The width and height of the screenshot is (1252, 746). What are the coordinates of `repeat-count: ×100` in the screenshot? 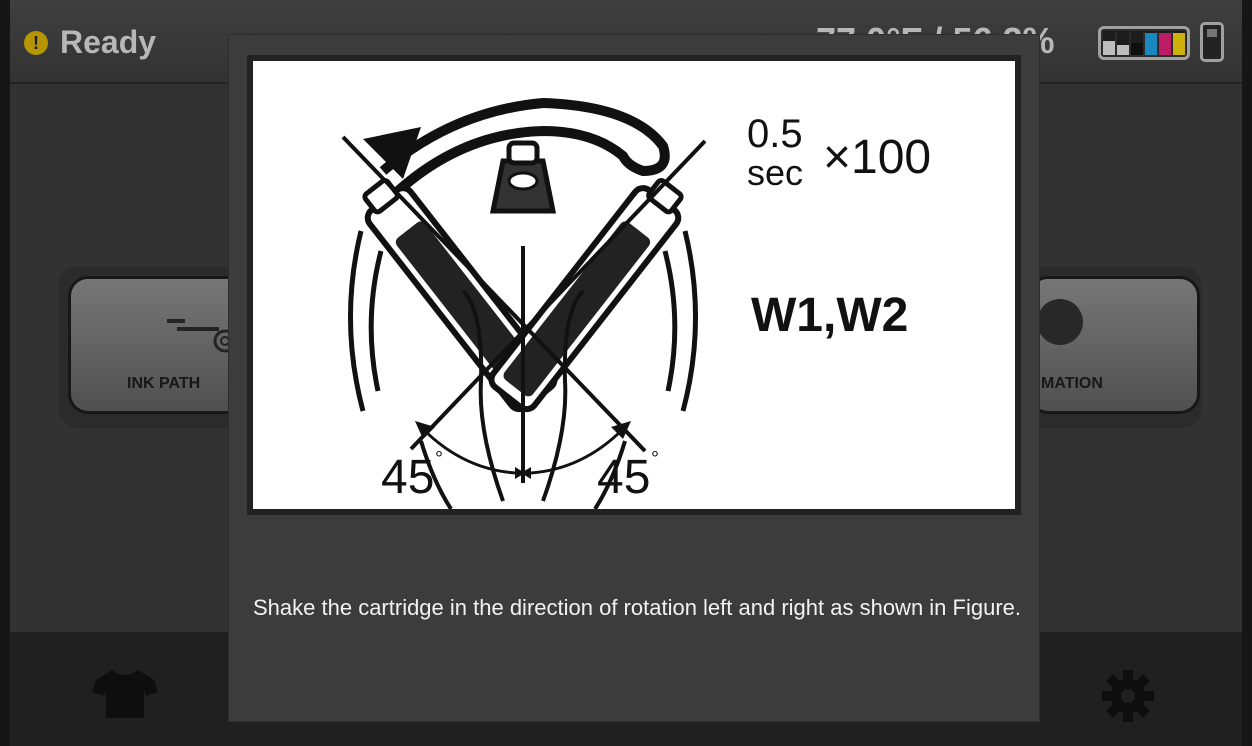 It's located at (877, 157).